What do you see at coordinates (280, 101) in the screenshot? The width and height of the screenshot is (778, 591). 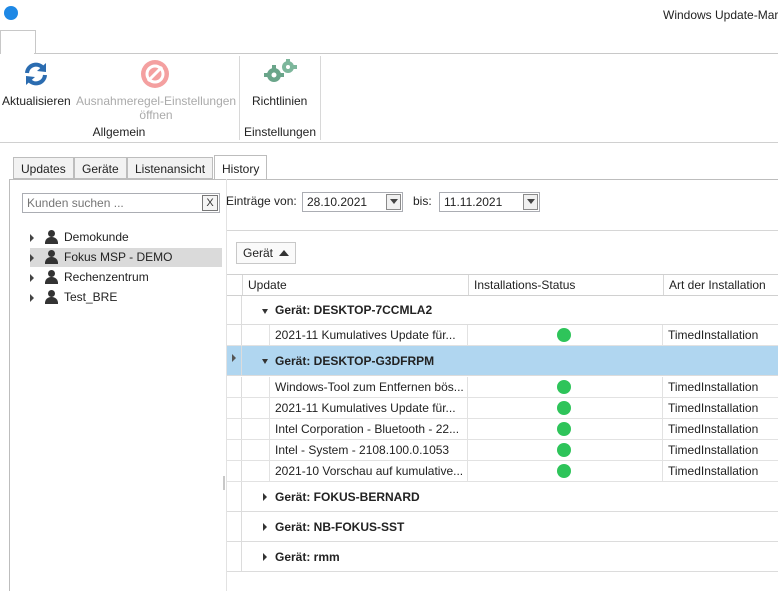 I see `policies-label: Richtlinien` at bounding box center [280, 101].